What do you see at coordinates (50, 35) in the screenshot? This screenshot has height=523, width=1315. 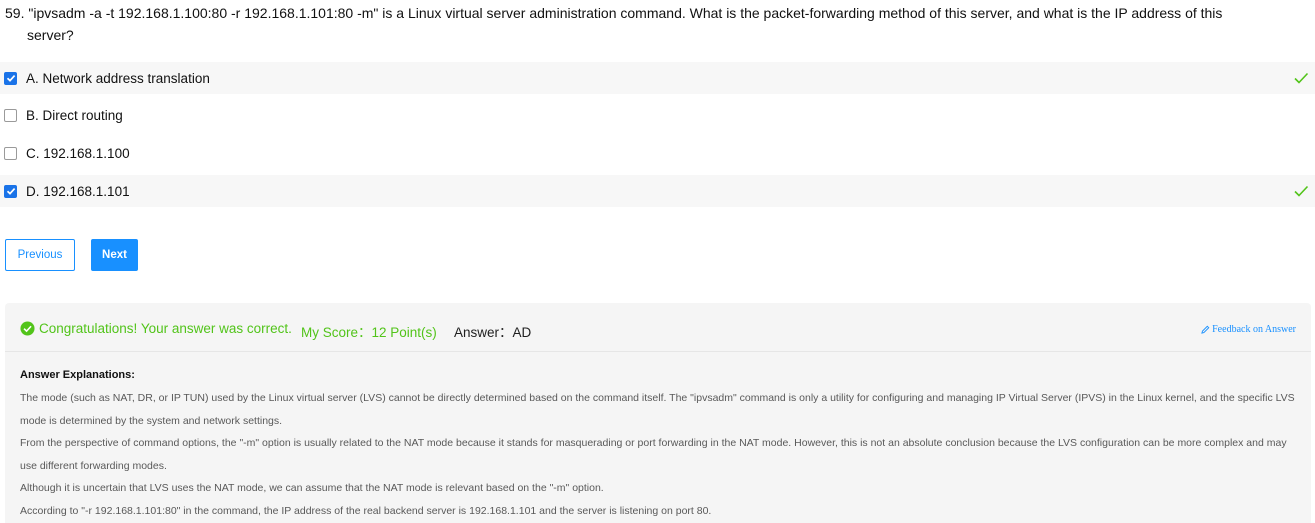 I see `question-line-2: server?` at bounding box center [50, 35].